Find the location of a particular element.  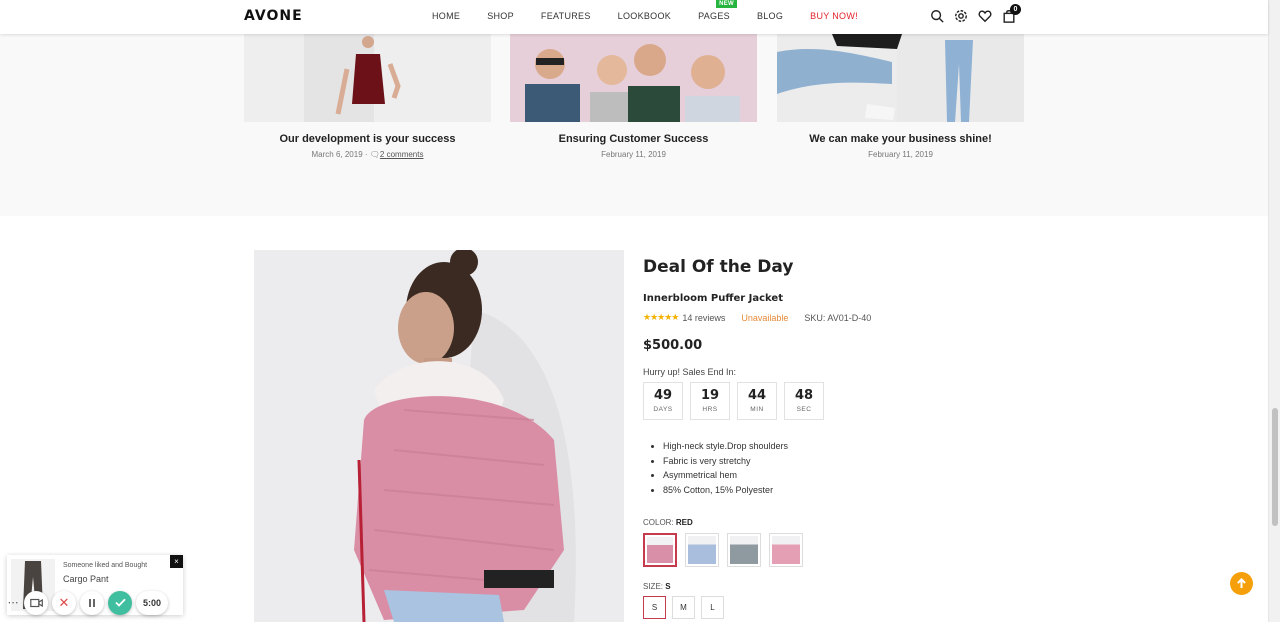

recording-timer: 5:00 is located at coordinates (152, 602).